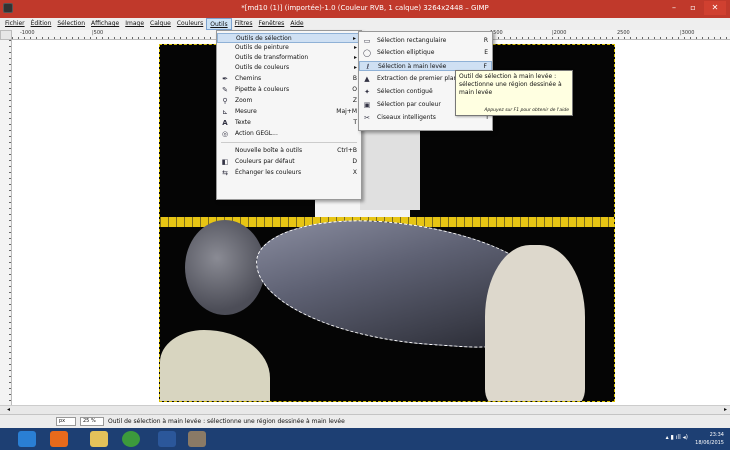 The image size is (730, 450). Describe the element at coordinates (365, 439) in the screenshot. I see `taskbar: ▴ ▮ ıll ◂) 23:34 18/06/2015` at that location.